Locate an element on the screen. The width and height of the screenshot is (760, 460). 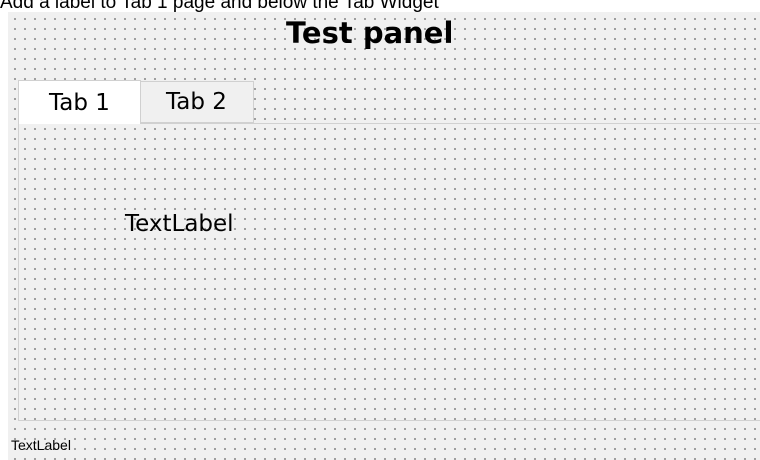
tab-1: Tab 1 is located at coordinates (79, 102).